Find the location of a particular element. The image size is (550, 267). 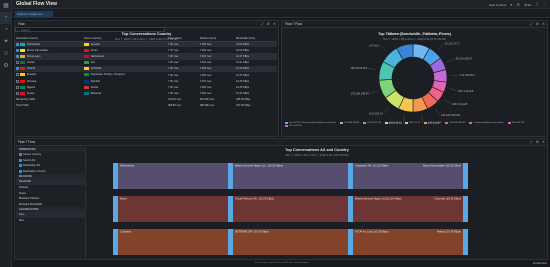

search-input is located at coordinates (91, 30).